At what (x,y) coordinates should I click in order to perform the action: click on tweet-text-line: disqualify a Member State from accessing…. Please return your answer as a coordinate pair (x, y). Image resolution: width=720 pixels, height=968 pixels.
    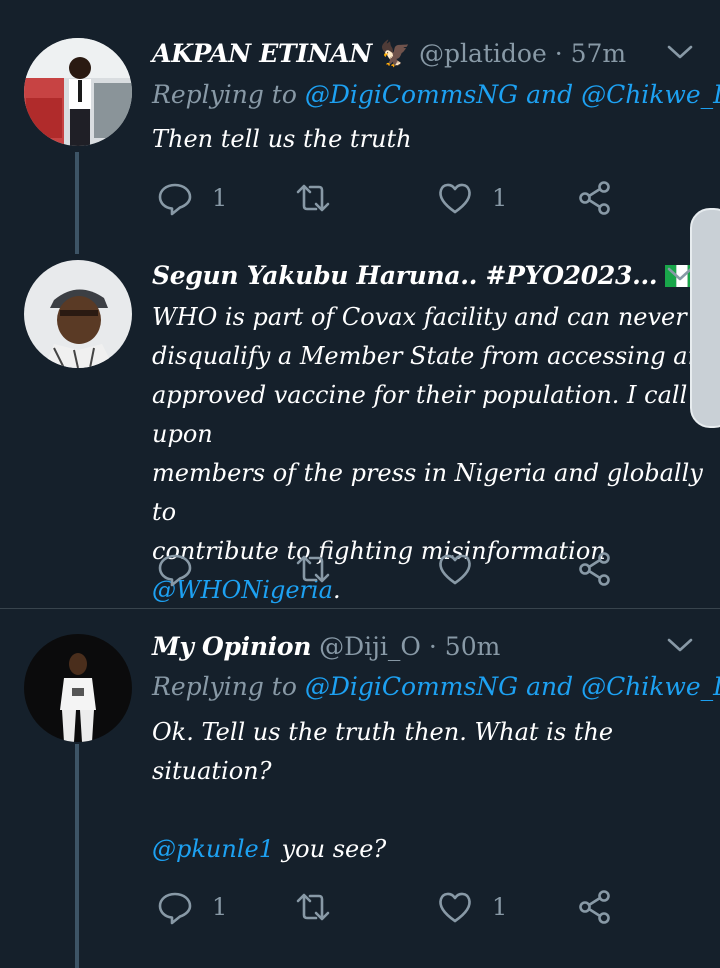
    Looking at the image, I should click on (428, 356).